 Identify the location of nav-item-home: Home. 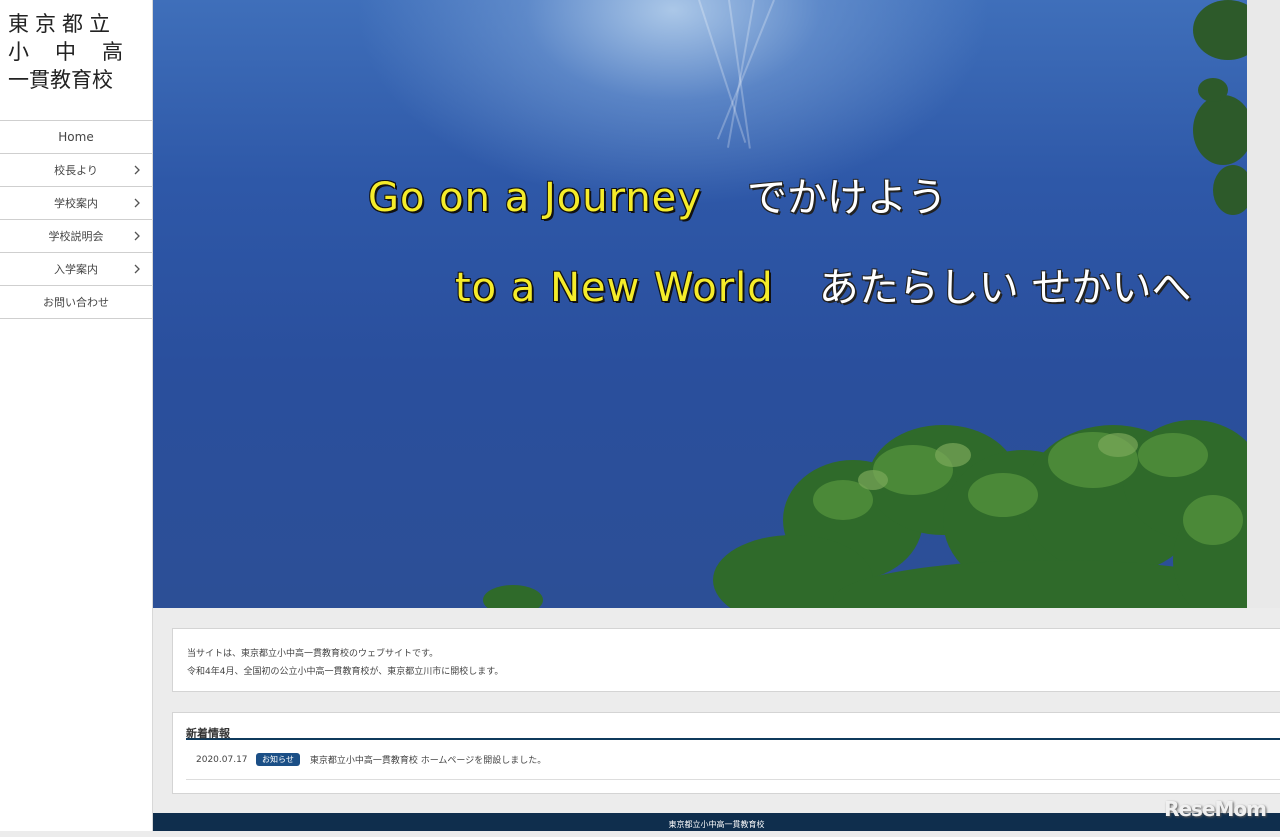
(76, 137).